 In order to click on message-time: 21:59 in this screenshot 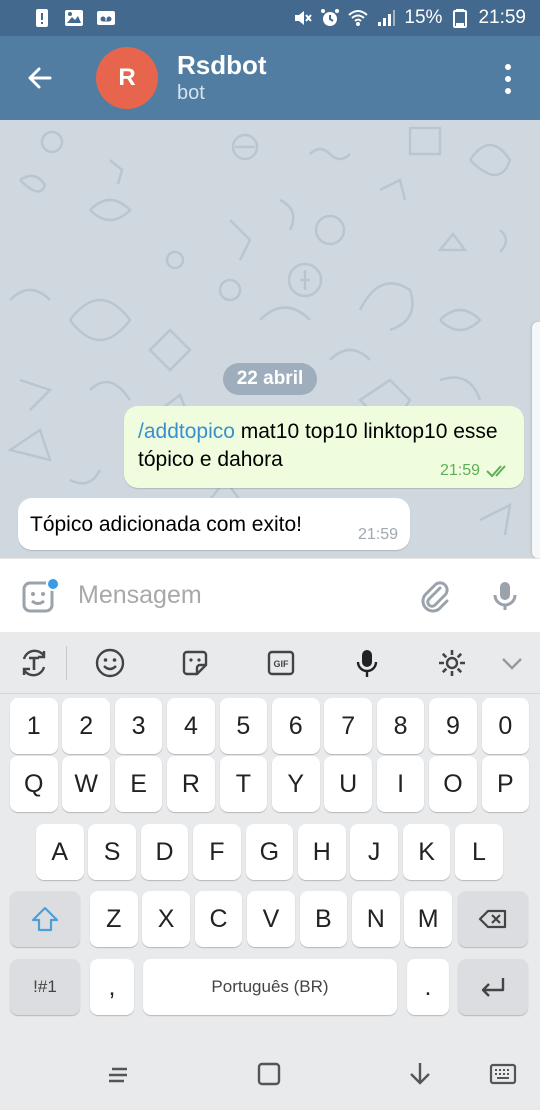, I will do `click(377, 534)`.